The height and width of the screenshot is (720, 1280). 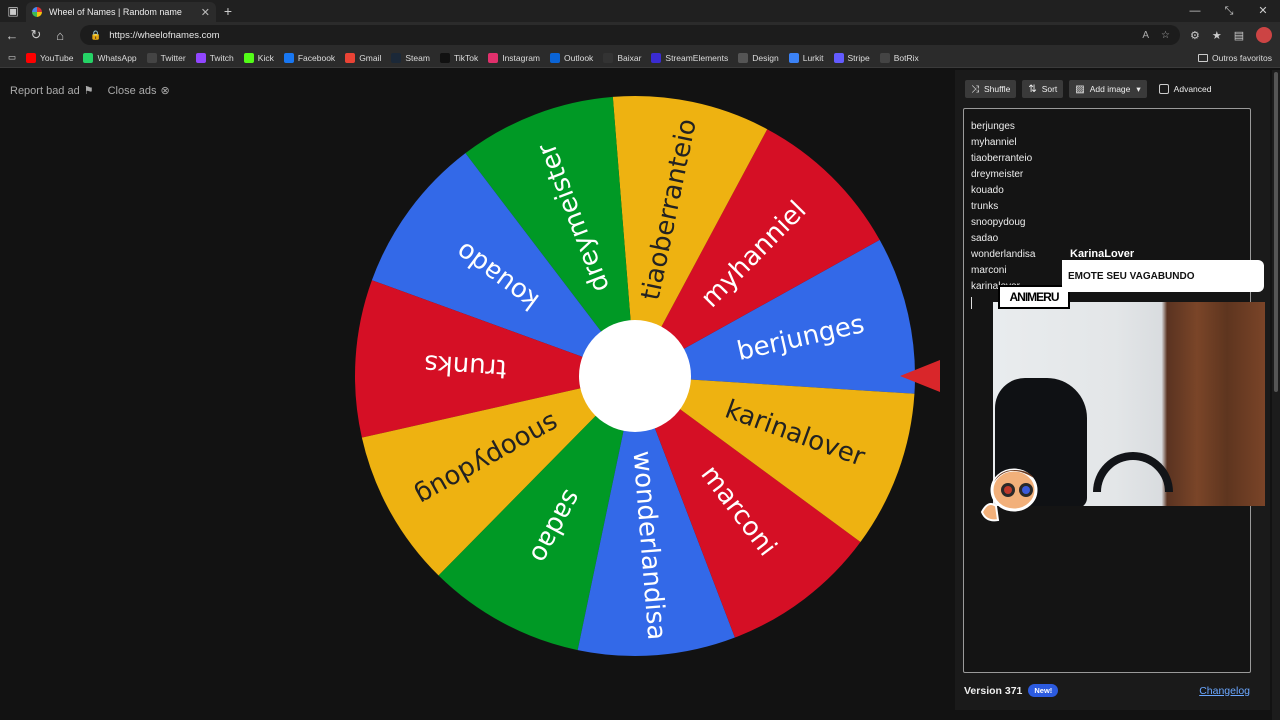 I want to click on cam-label: ANIMERU, so click(x=1034, y=297).